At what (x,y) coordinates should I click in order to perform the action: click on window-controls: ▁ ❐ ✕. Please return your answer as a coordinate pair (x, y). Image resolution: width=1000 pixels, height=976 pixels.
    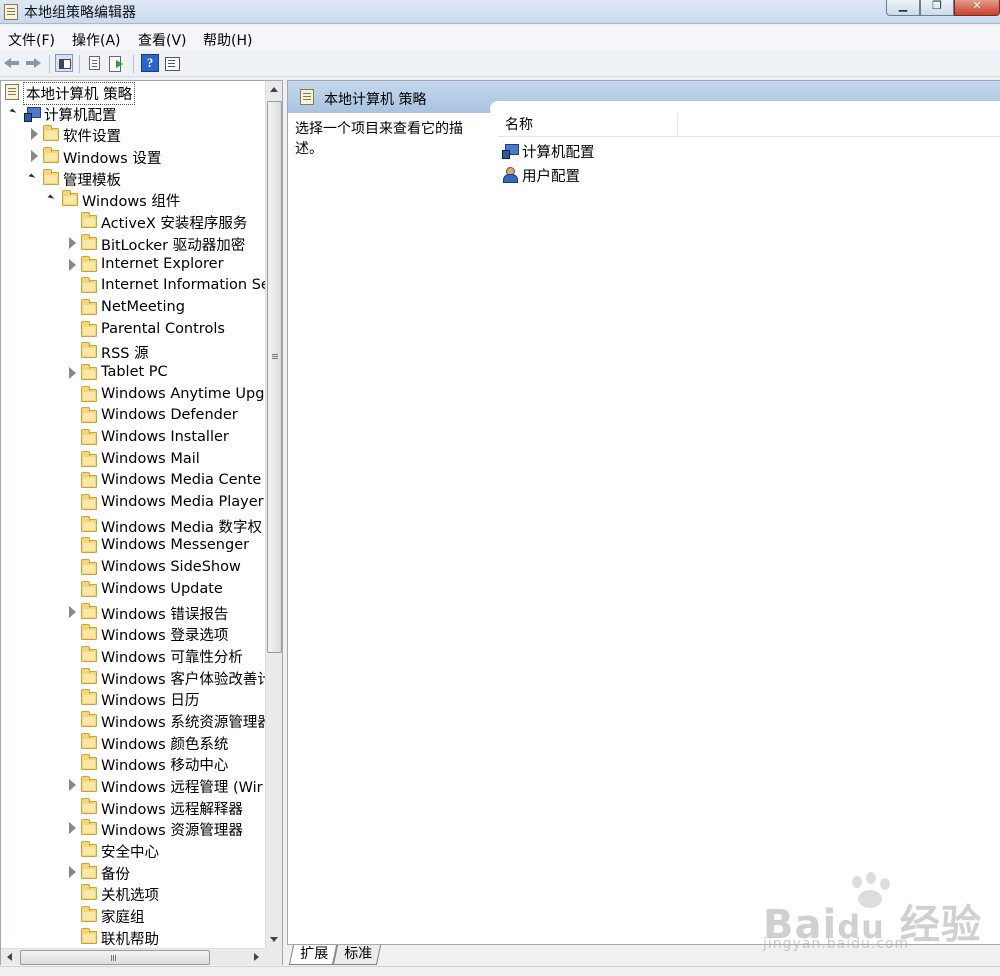
    Looking at the image, I should click on (943, 8).